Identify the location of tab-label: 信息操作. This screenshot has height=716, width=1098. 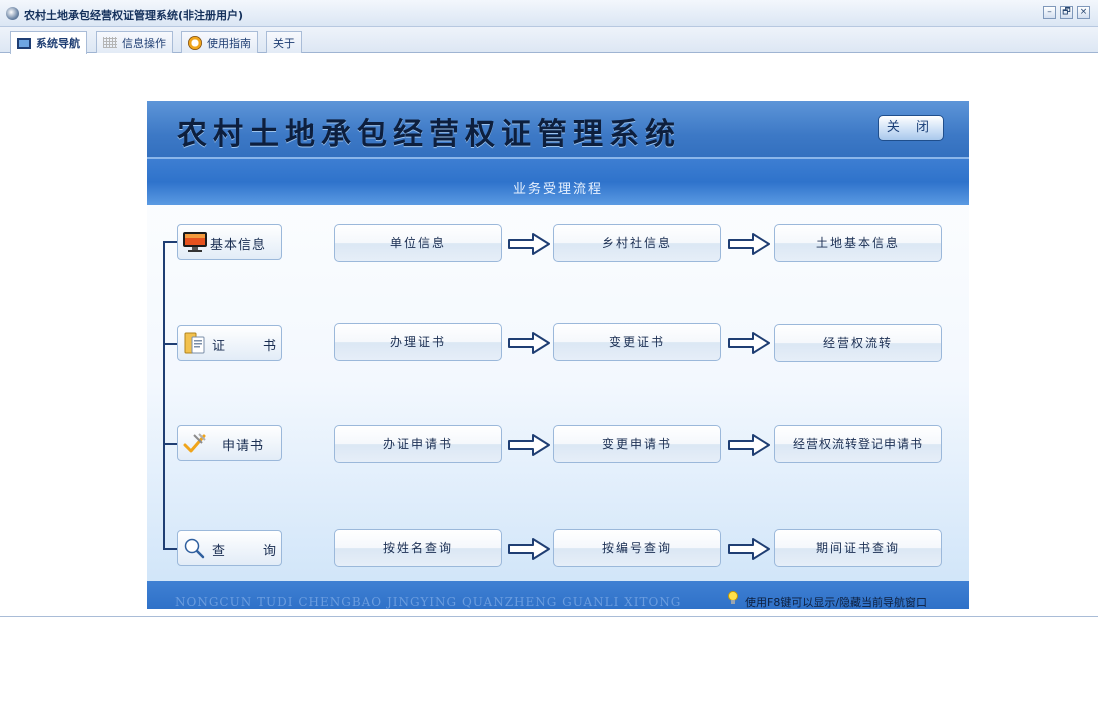
(144, 43).